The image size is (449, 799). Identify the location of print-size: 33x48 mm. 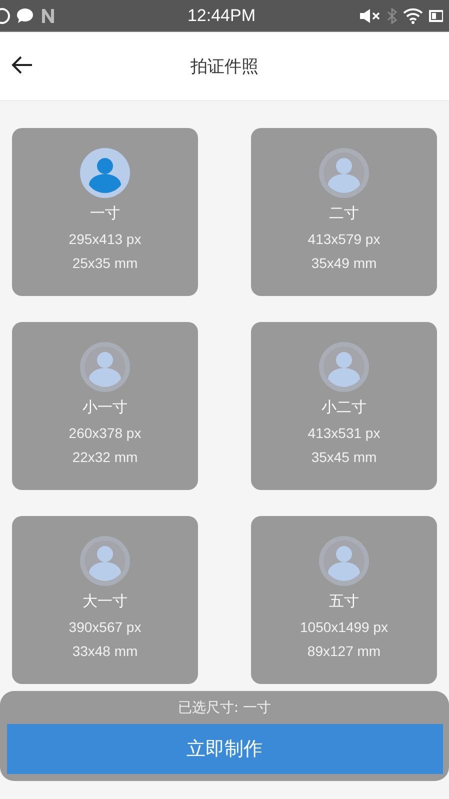
(105, 651).